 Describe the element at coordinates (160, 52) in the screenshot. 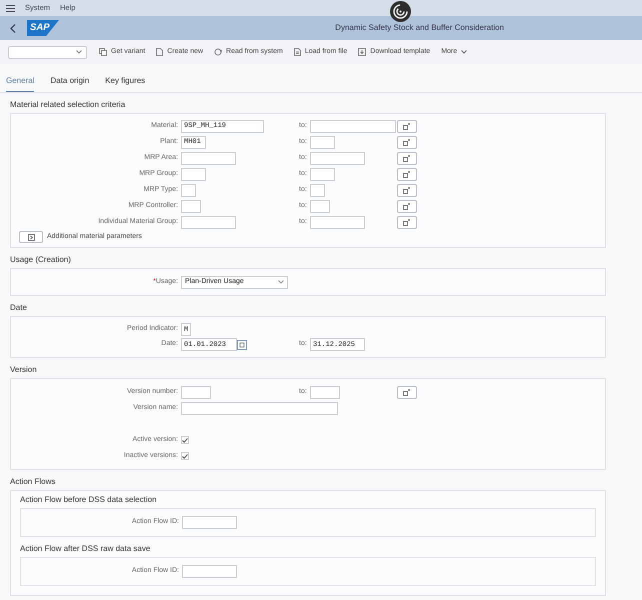

I see `page-icon` at that location.